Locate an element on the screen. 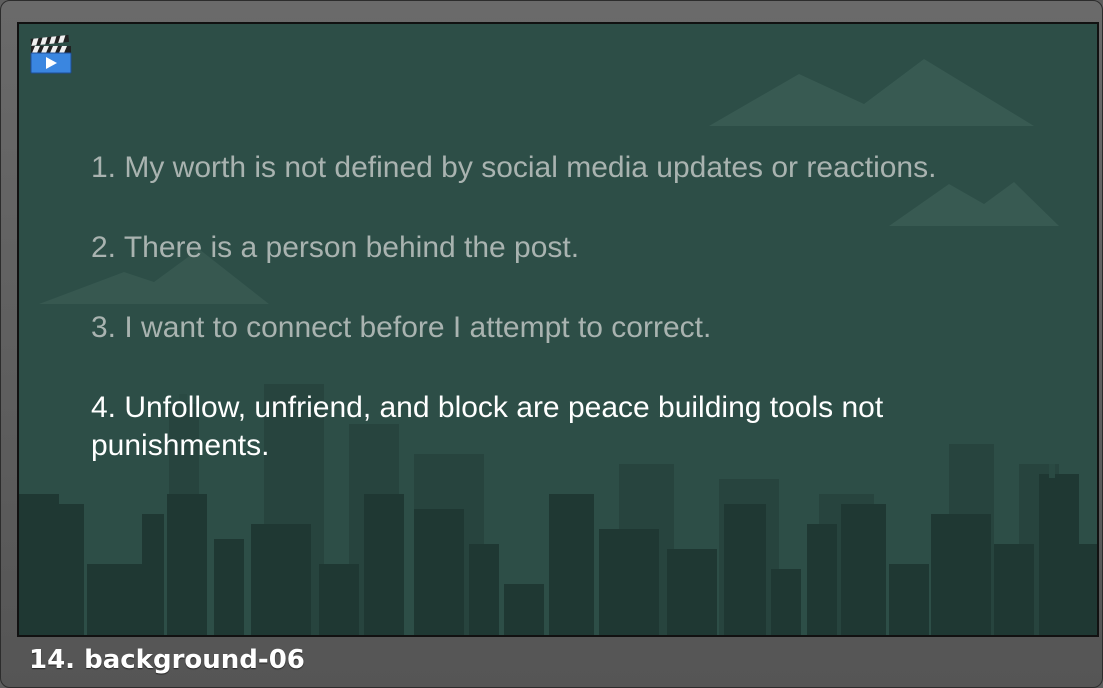 The image size is (1103, 688). slide-caption: 14. background-06 is located at coordinates (167, 660).